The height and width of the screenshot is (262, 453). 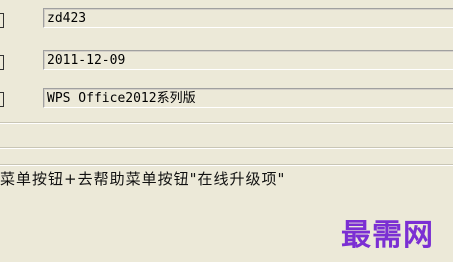 What do you see at coordinates (248, 98) in the screenshot?
I see `version-field: WPS Office2012系列版` at bounding box center [248, 98].